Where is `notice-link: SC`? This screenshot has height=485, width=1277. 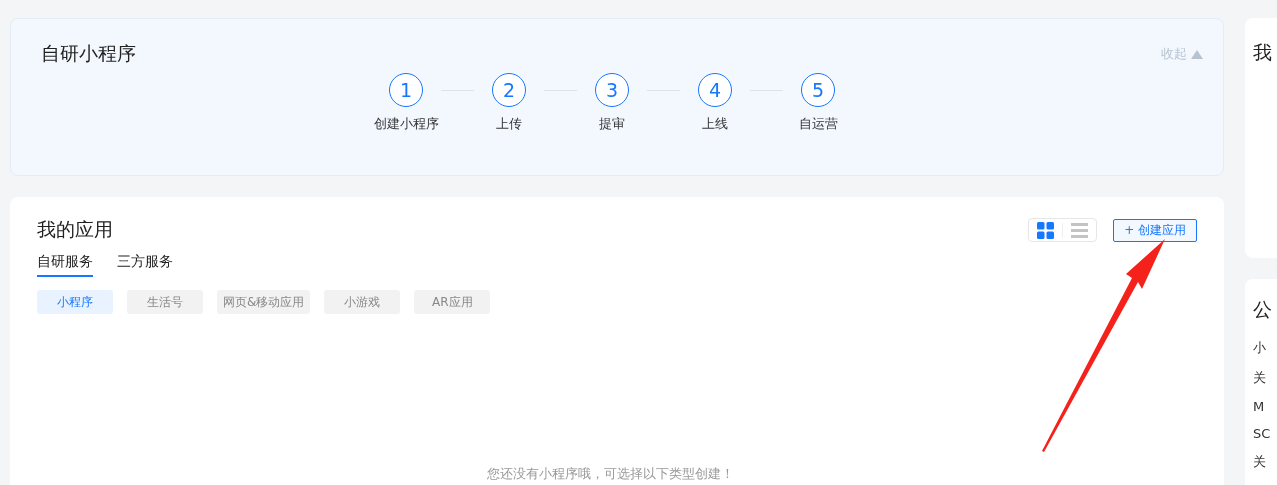
notice-link: SC is located at coordinates (1265, 433).